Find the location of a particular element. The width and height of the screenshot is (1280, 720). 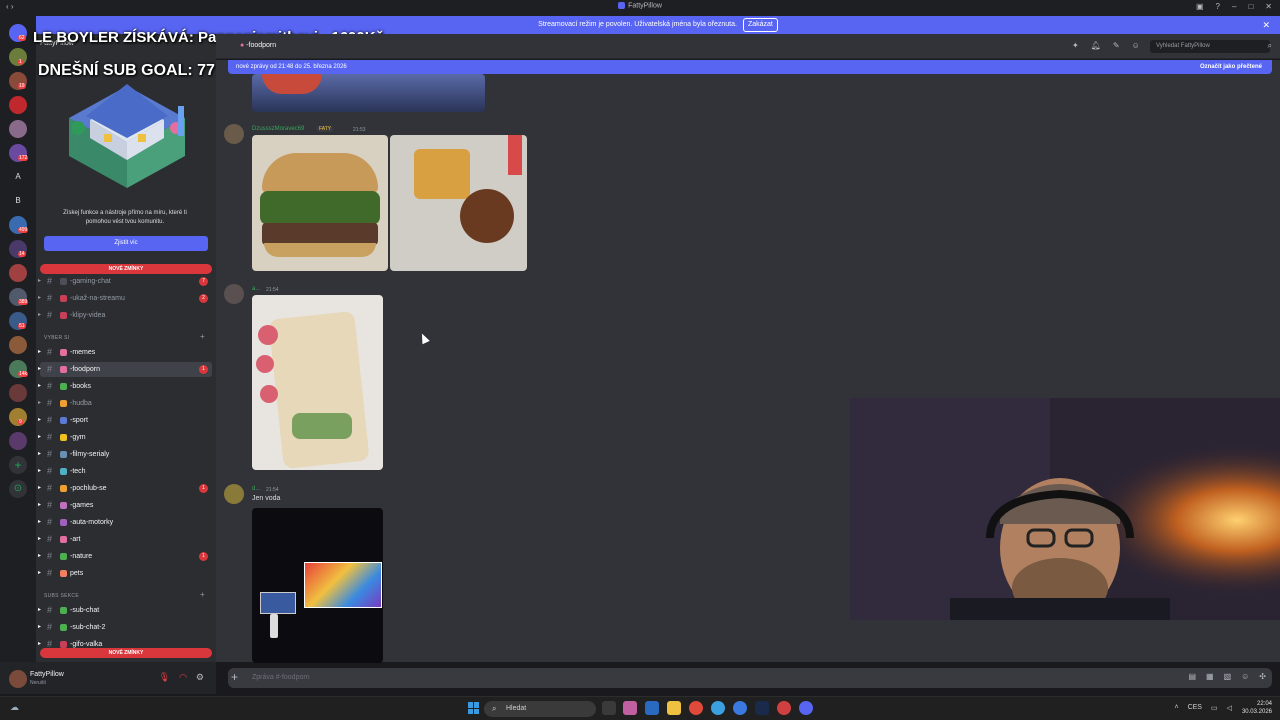

taskbar-clock: 22:04 30.03.2026 is located at coordinates (1257, 708).